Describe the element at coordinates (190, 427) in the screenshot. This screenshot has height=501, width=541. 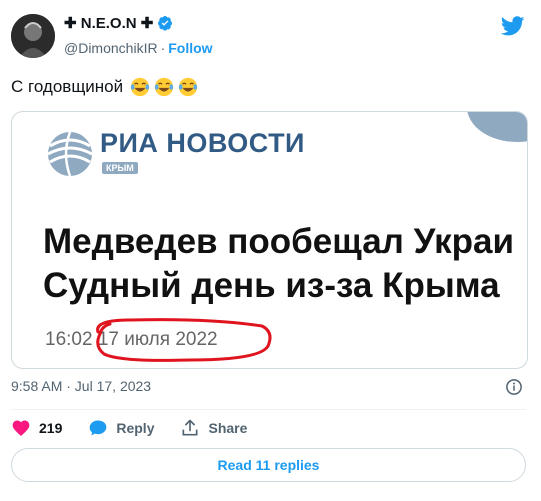
I see `share-icon` at that location.